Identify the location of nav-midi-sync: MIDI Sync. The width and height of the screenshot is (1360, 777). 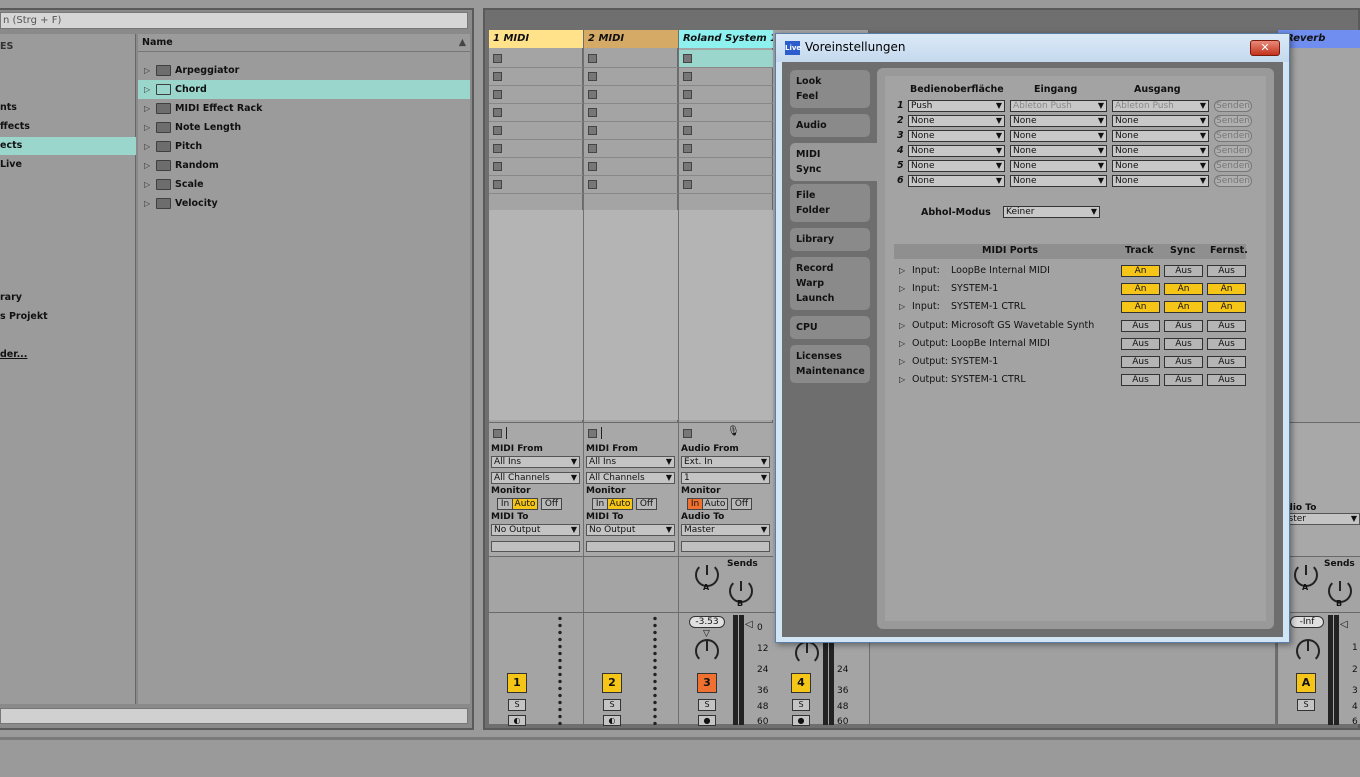
(836, 162).